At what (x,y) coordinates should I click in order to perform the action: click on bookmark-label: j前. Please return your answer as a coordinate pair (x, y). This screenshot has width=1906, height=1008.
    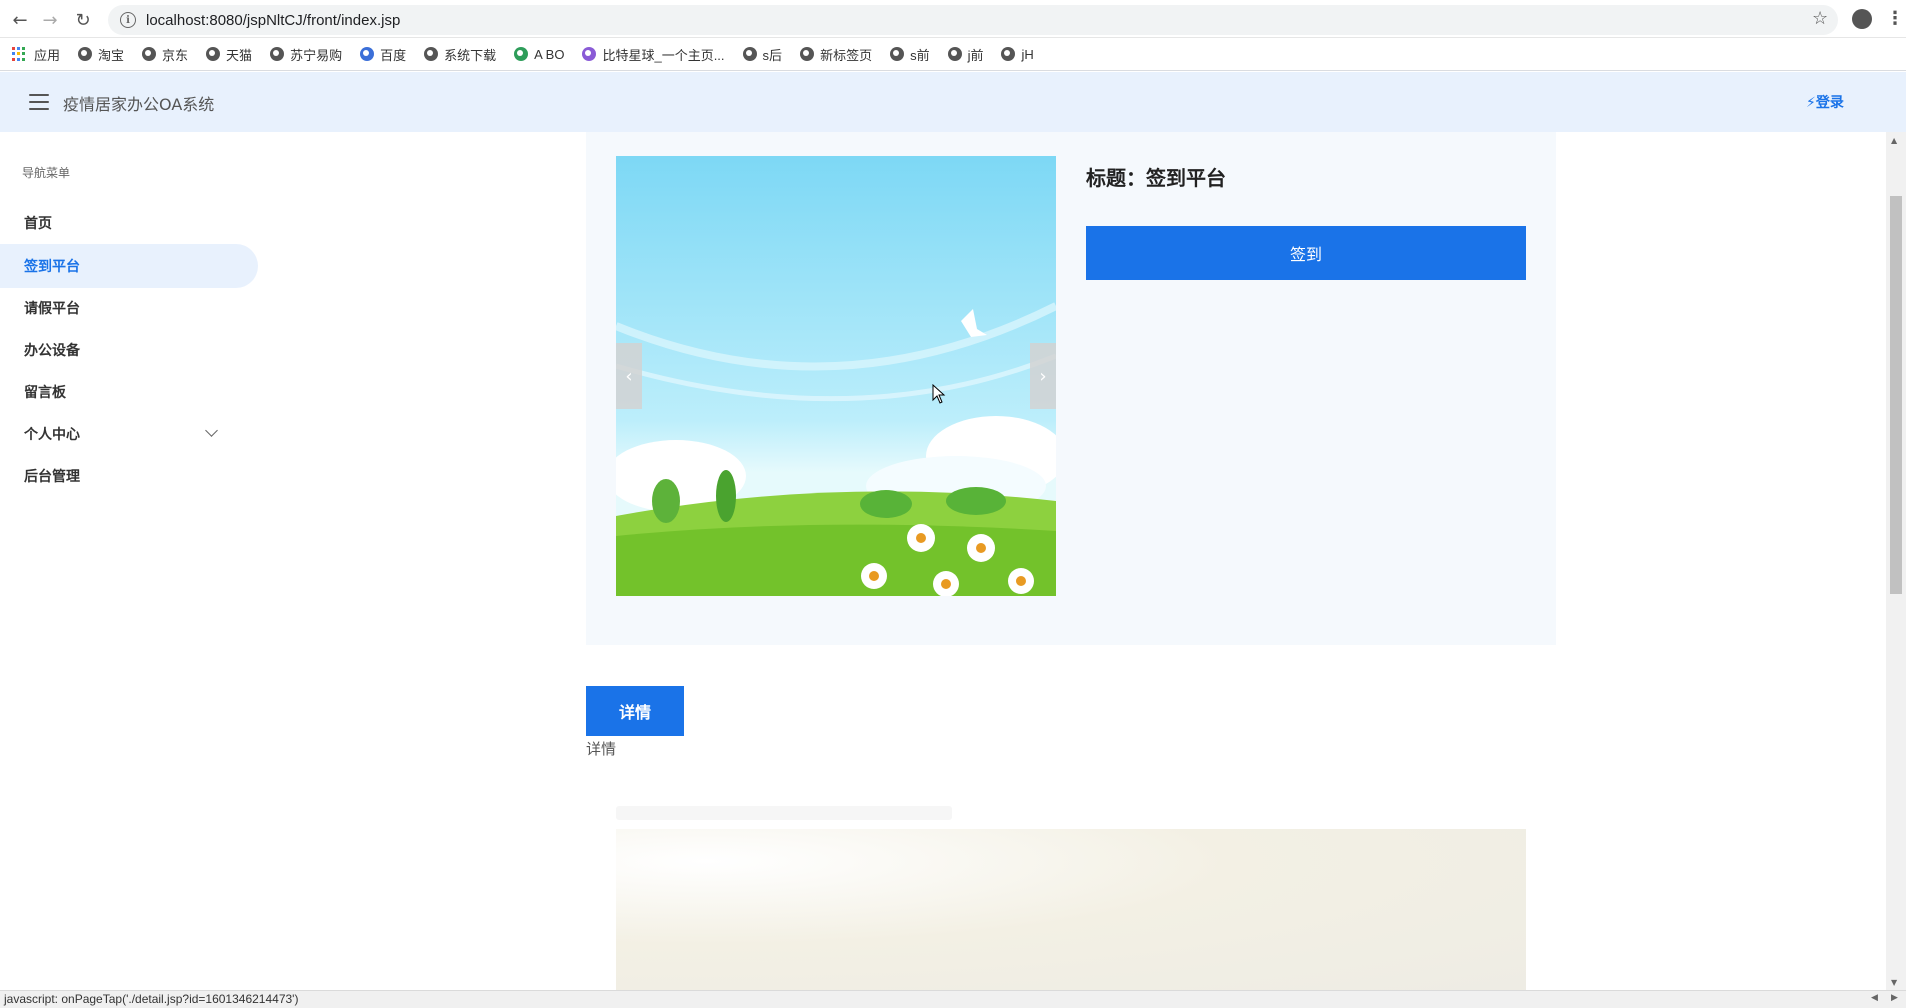
    Looking at the image, I should click on (975, 55).